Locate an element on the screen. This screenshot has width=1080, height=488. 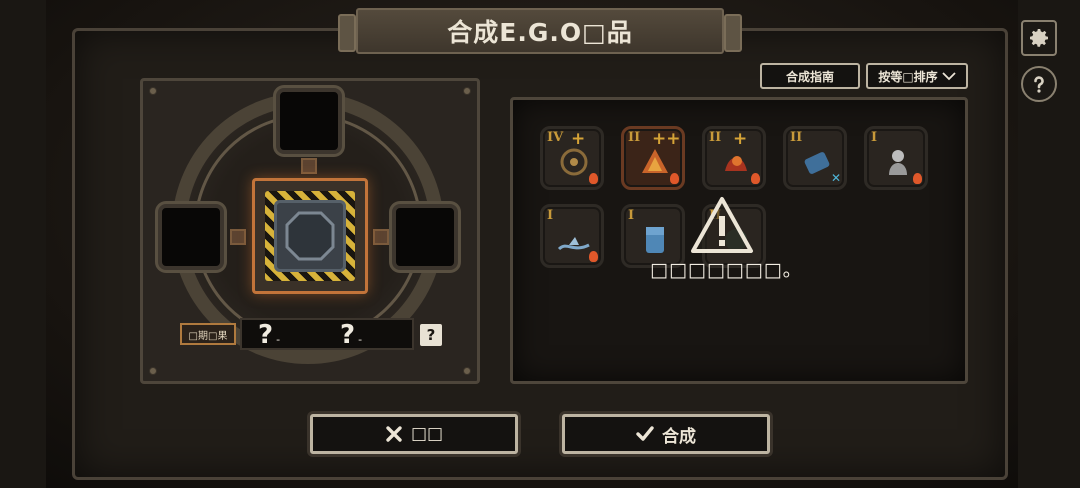
expected-result-bar: ? - ? - is located at coordinates (327, 334).